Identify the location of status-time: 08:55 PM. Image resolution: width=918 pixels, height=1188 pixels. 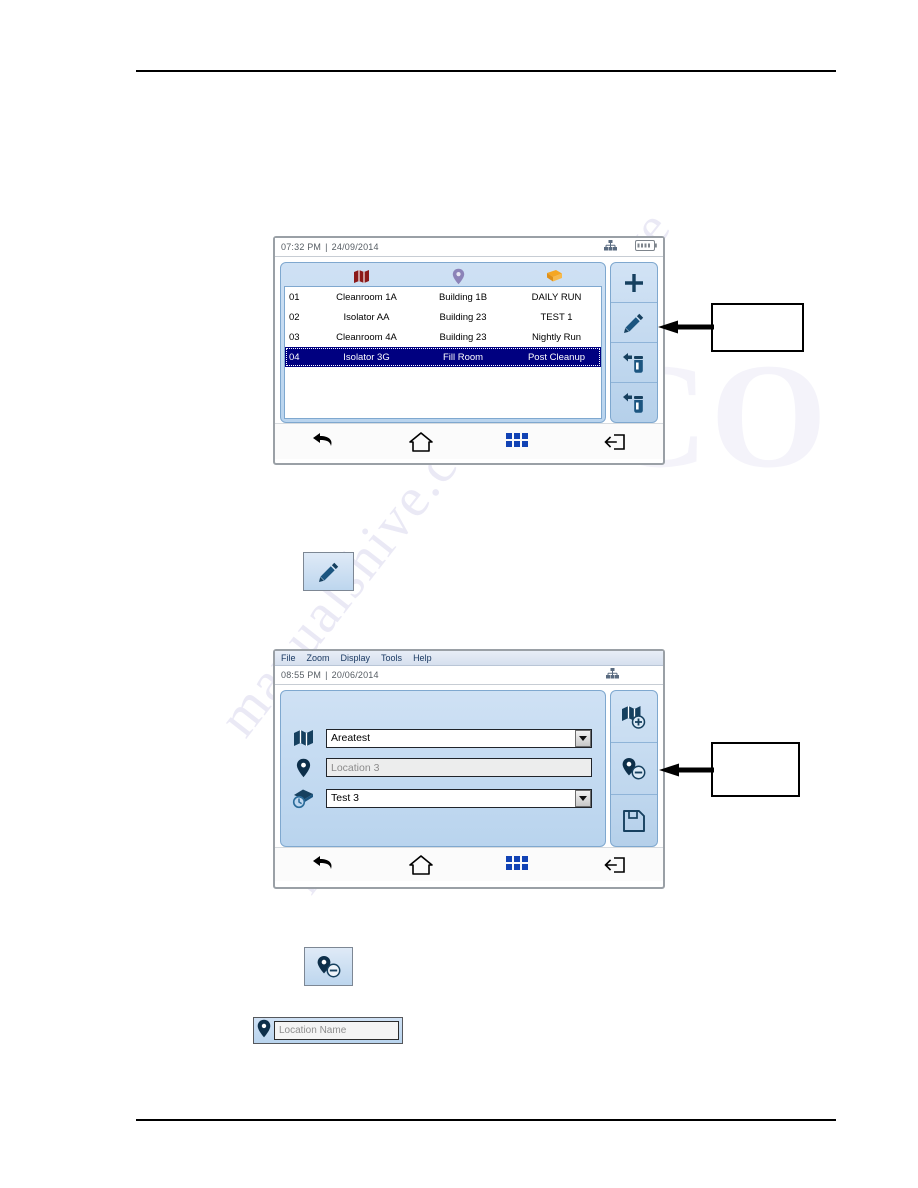
(301, 675).